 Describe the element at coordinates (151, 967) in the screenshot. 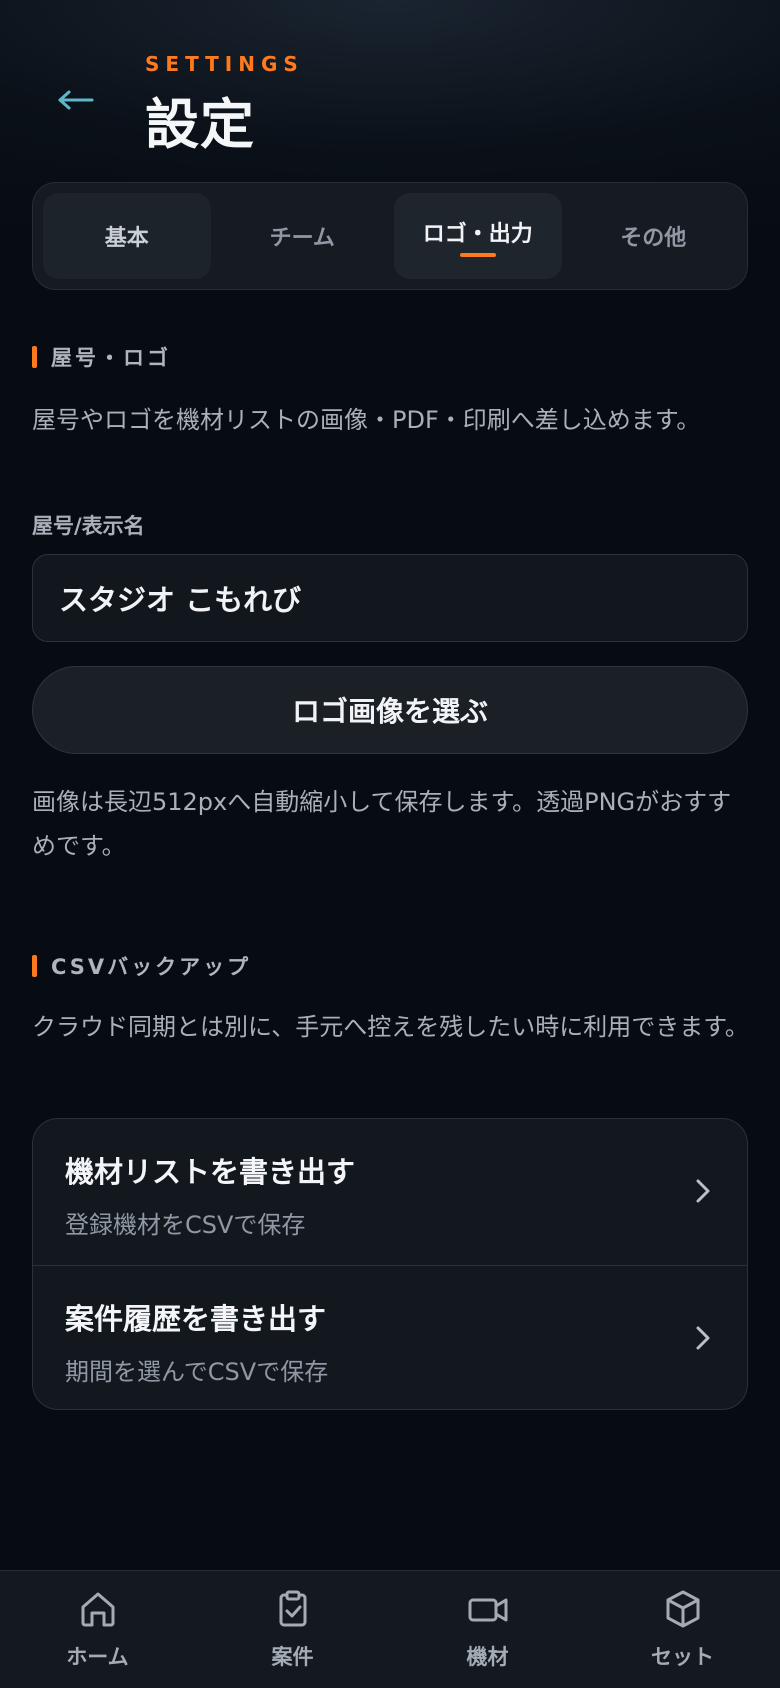

I see `section-title: CSVバックアップ` at that location.